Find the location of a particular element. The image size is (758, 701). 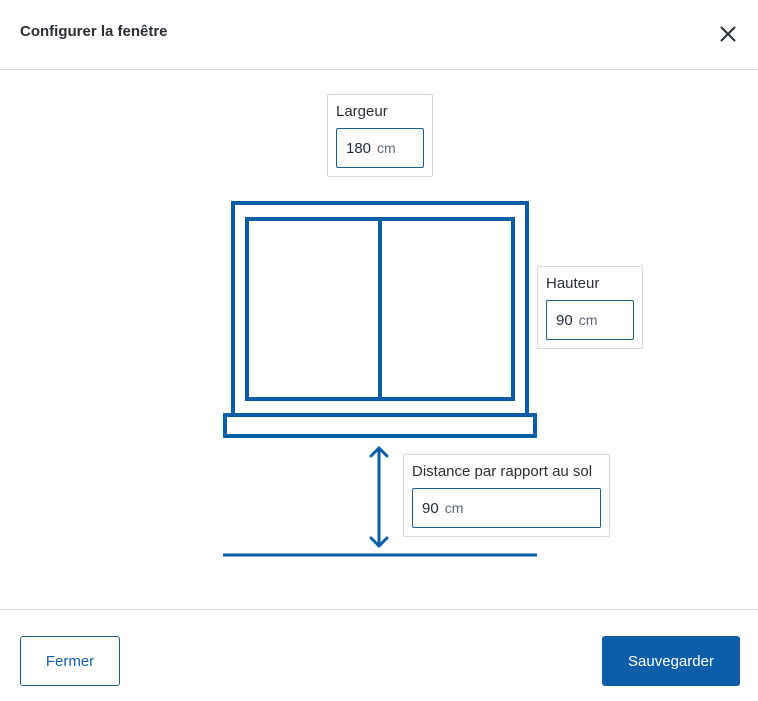

close-dialog-button: Fermer is located at coordinates (70, 661).